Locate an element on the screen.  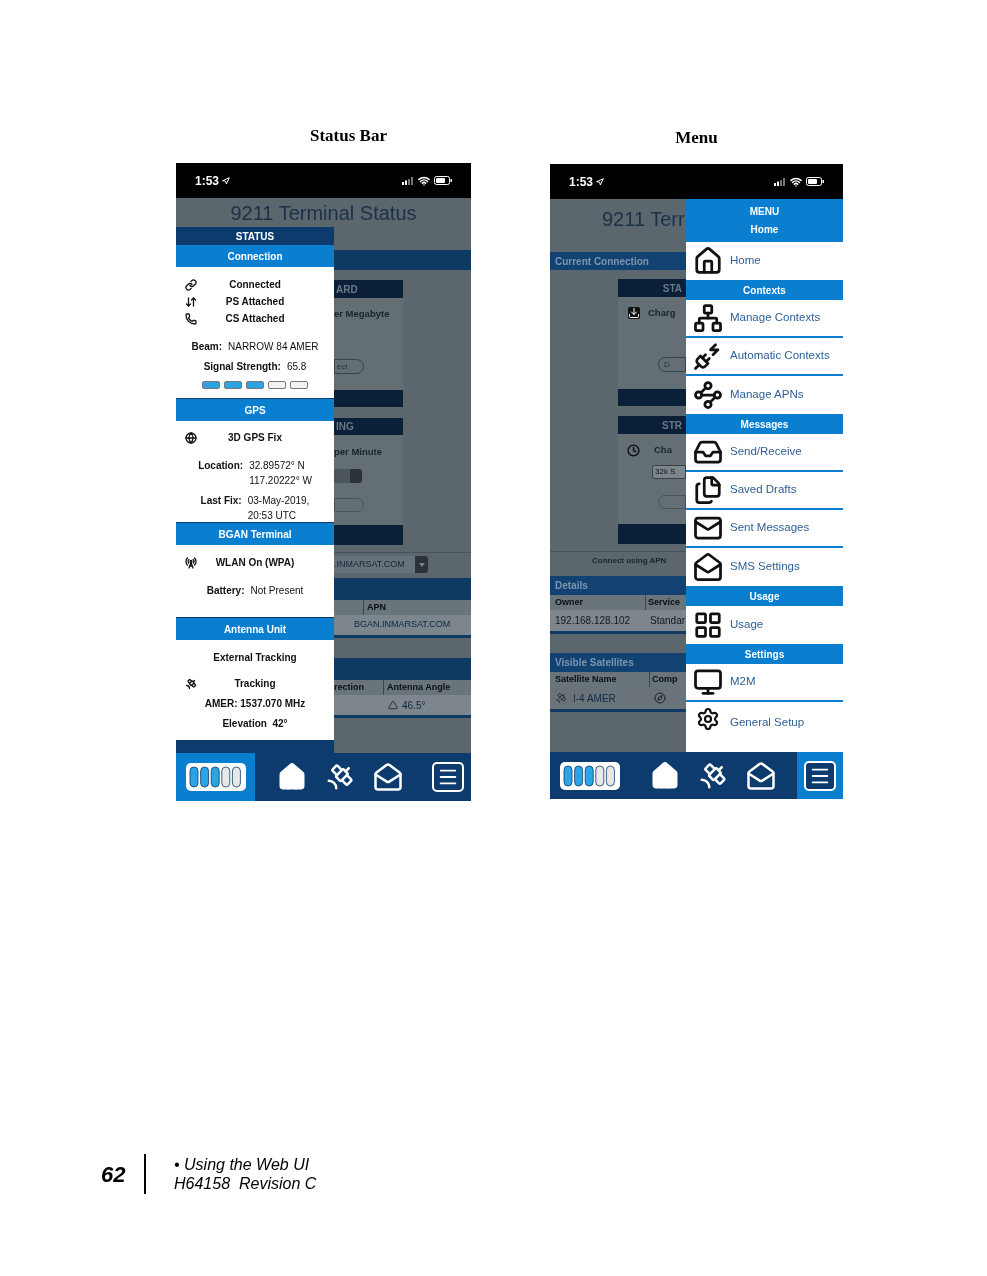
figure-caption: Menu is located at coordinates (696, 137).